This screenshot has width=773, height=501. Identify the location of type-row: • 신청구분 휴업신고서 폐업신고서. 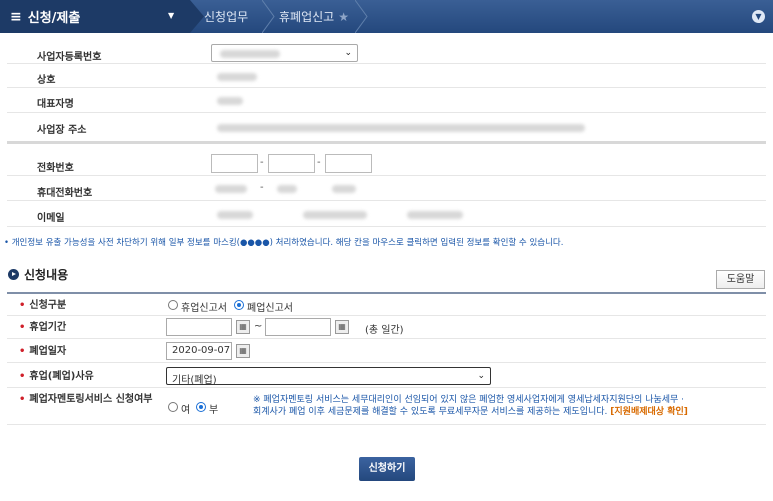
(386, 304).